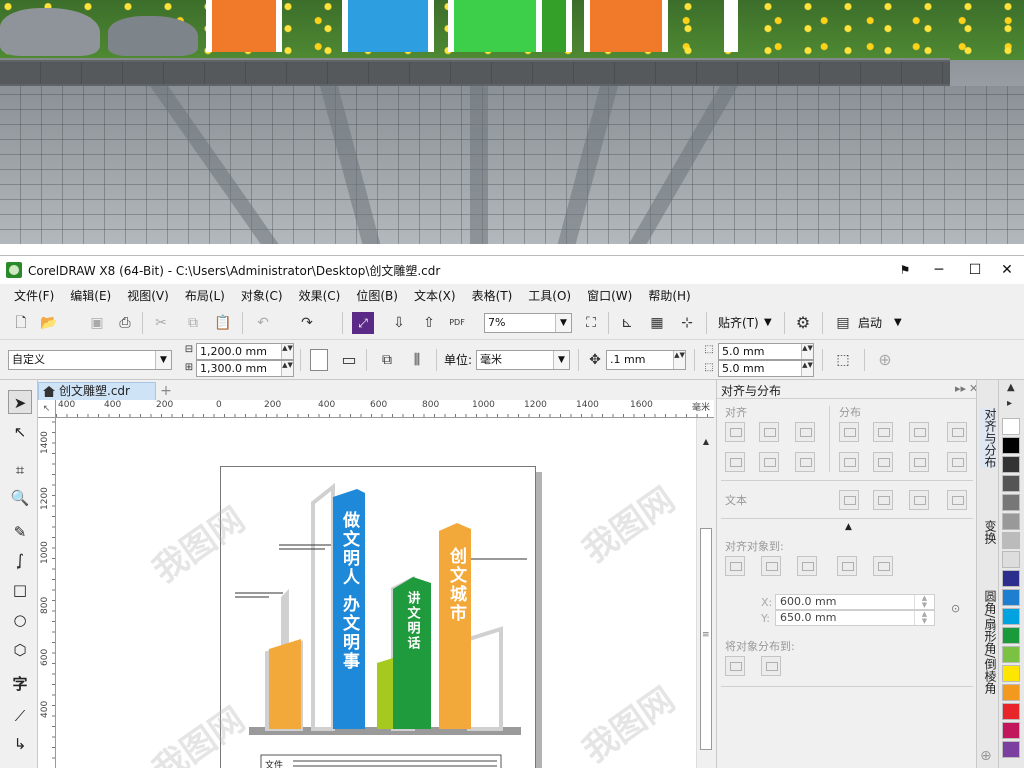 This screenshot has width=1024, height=768. Describe the element at coordinates (988, 756) in the screenshot. I see `add-docker-plus-icon: ⊕` at that location.